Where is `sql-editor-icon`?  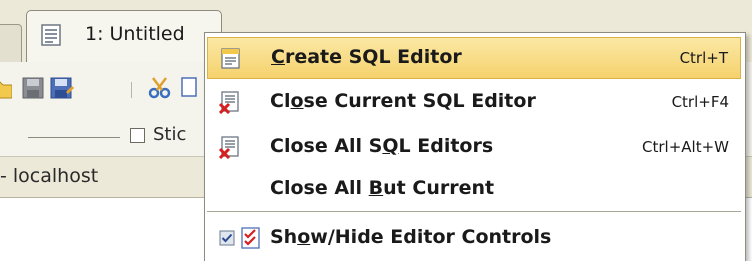
sql-editor-icon is located at coordinates (230, 58).